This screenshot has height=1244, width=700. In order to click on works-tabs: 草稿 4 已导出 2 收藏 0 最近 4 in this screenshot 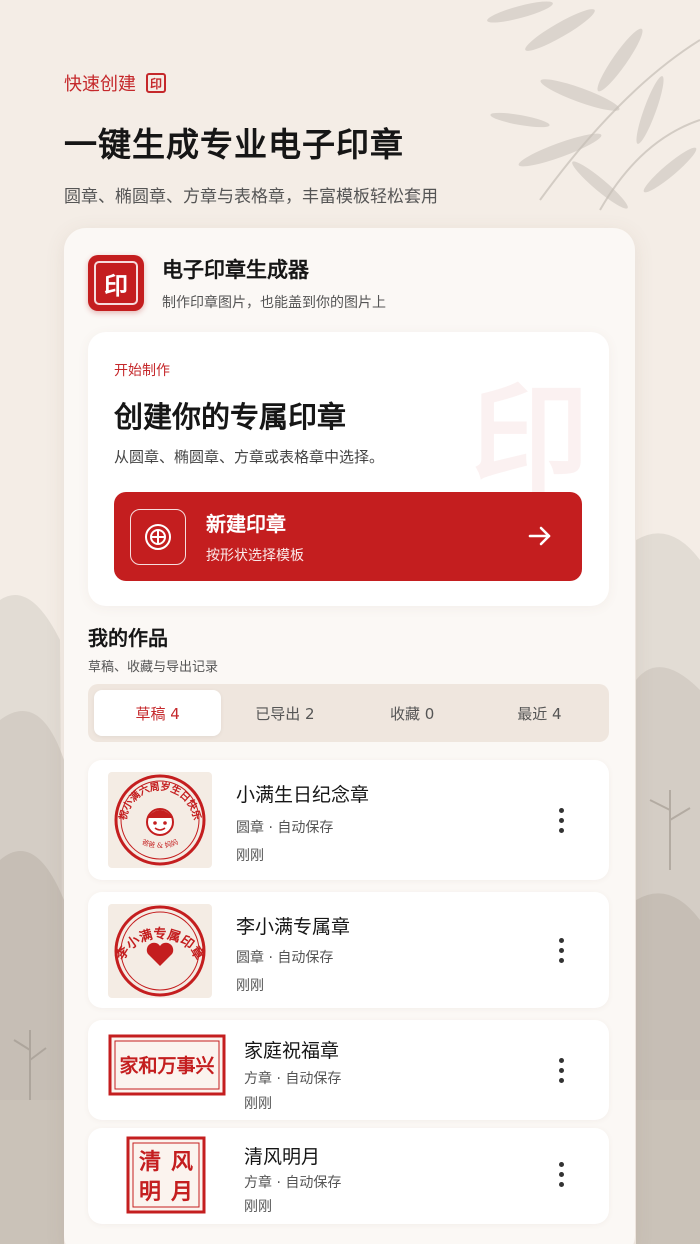, I will do `click(348, 713)`.